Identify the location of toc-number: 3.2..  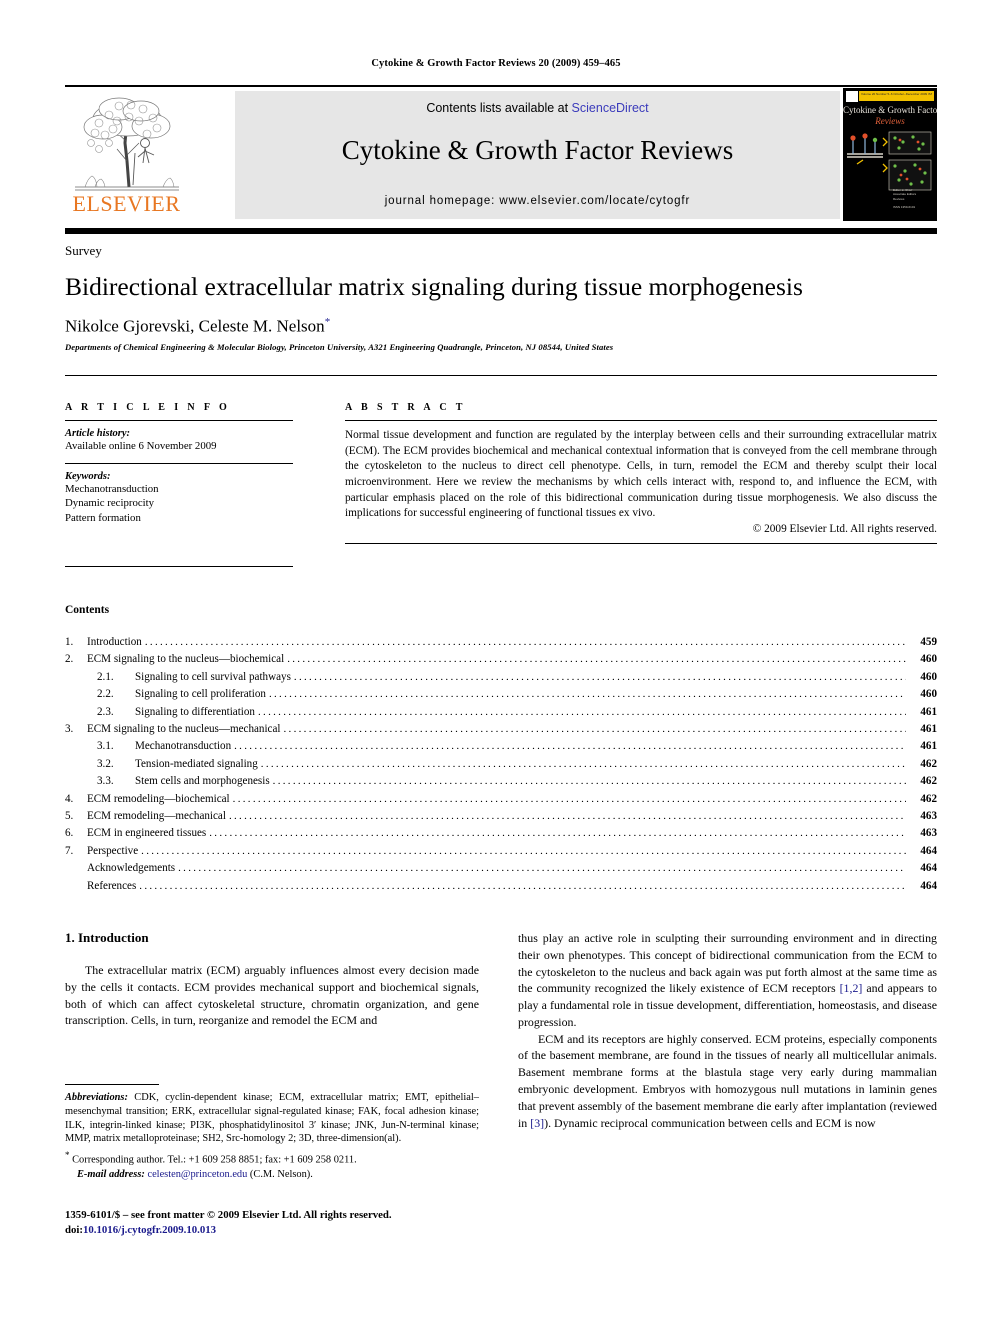
(105, 763).